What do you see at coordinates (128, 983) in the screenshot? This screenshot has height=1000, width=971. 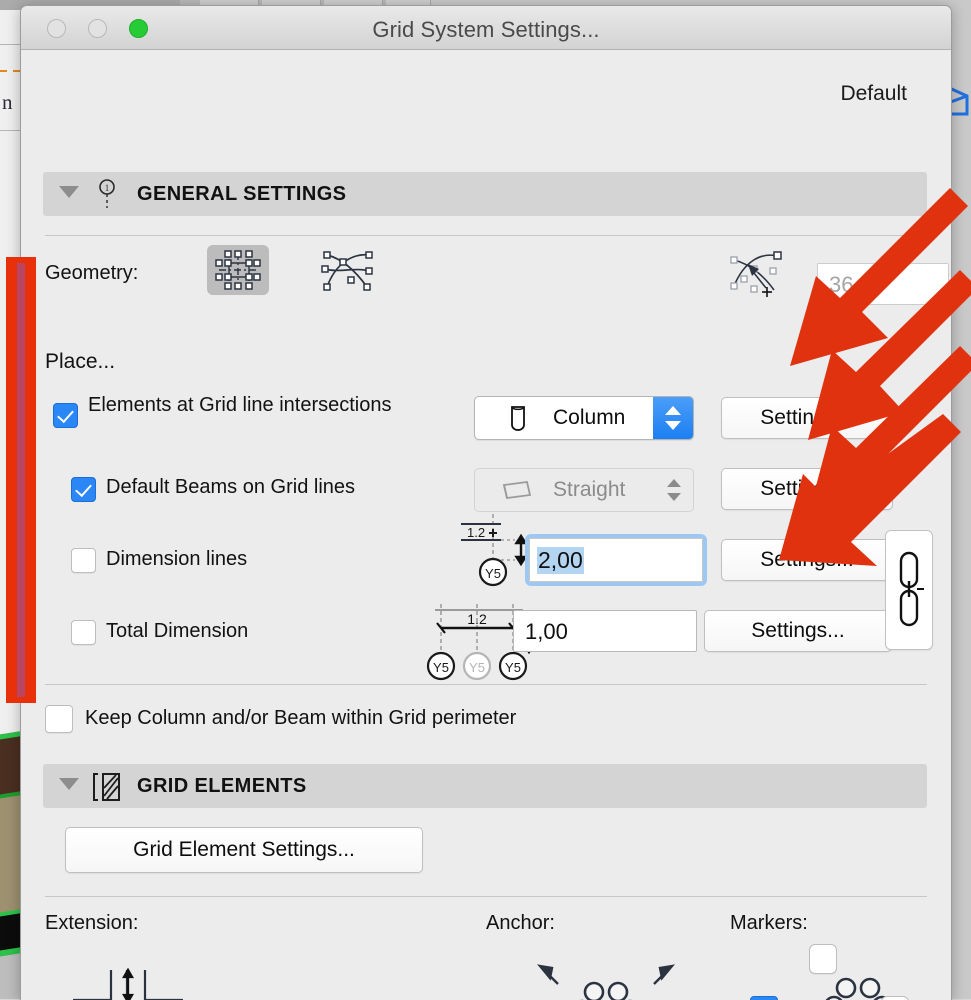 I see `extension-icon` at bounding box center [128, 983].